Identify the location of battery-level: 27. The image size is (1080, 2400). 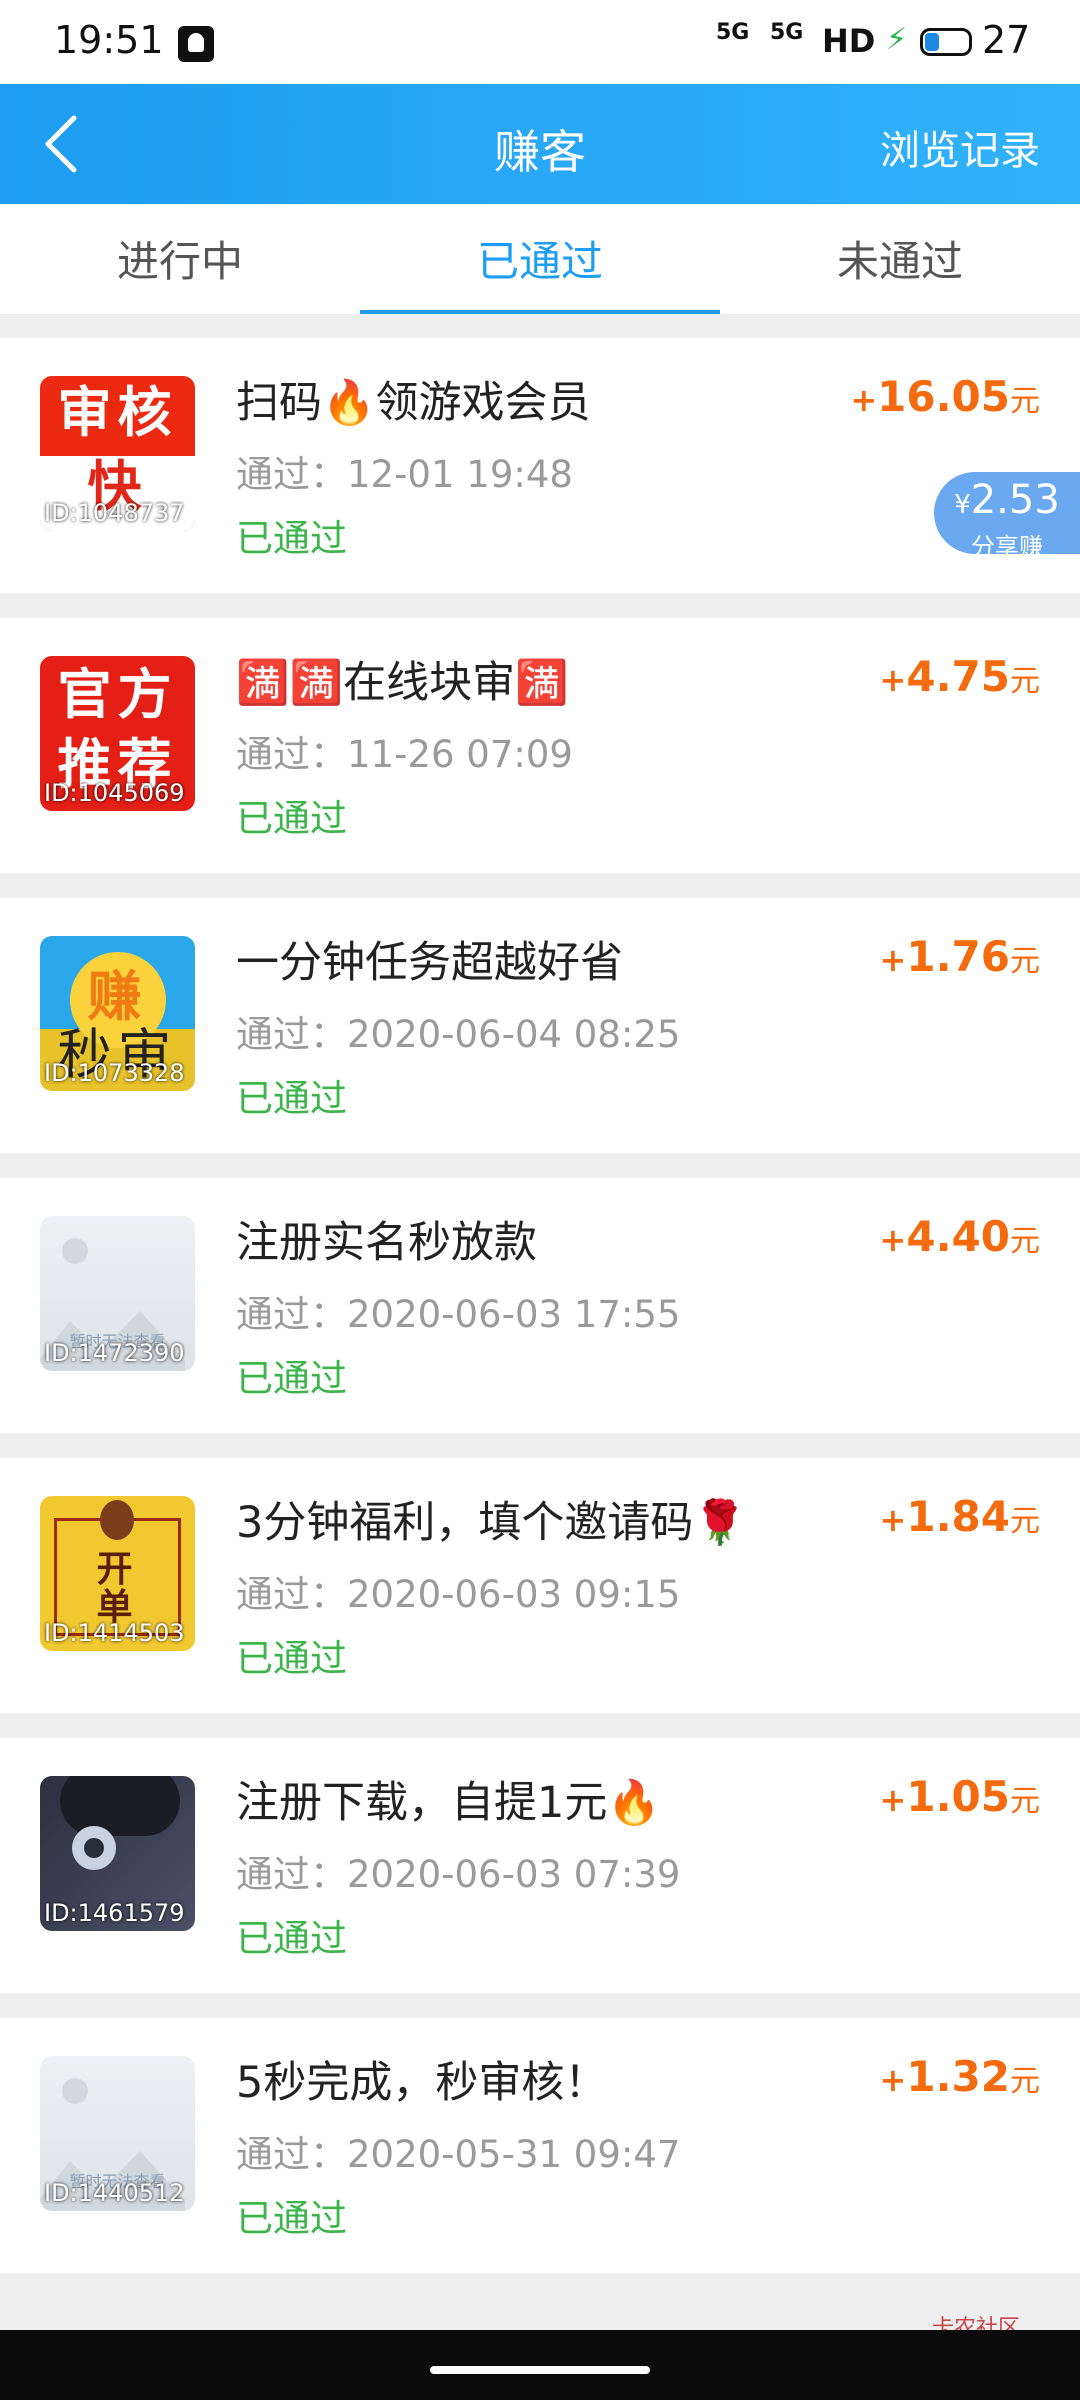
(1006, 40).